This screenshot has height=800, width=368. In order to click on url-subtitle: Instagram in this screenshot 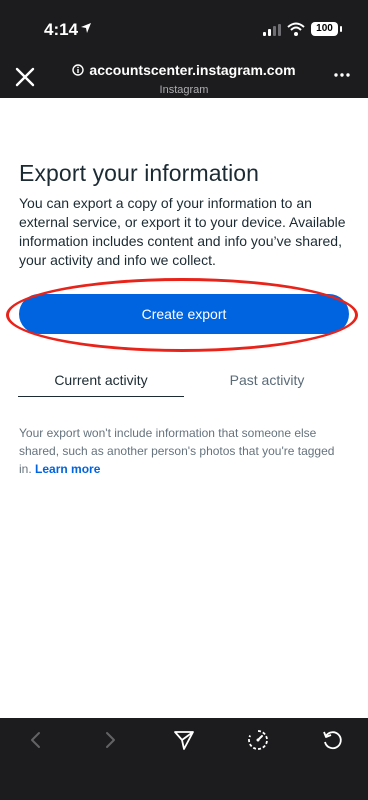, I will do `click(184, 90)`.